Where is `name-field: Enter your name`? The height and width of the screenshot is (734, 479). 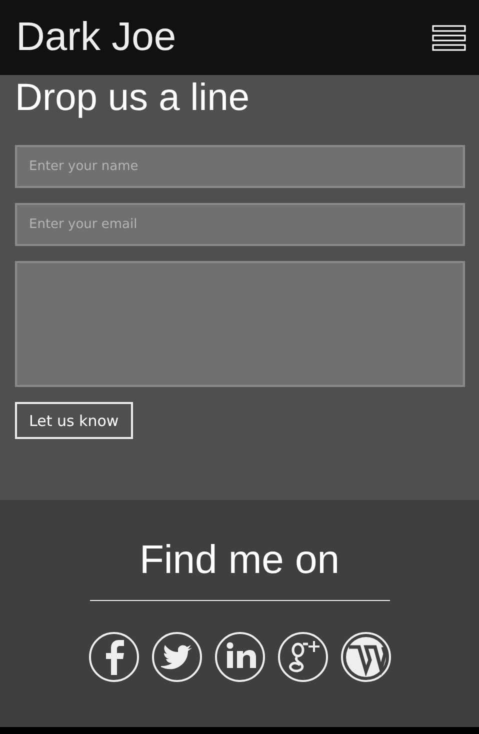
name-field: Enter your name is located at coordinates (240, 166).